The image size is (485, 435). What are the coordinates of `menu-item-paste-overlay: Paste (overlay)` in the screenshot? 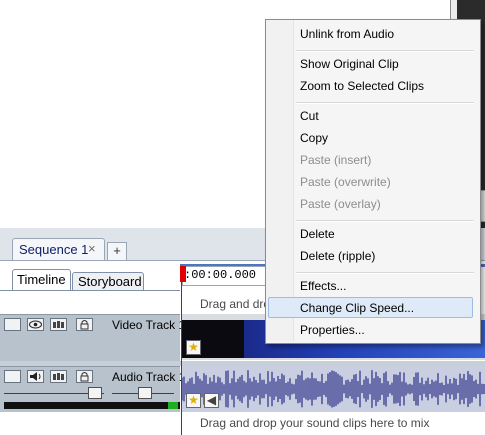 It's located at (340, 204).